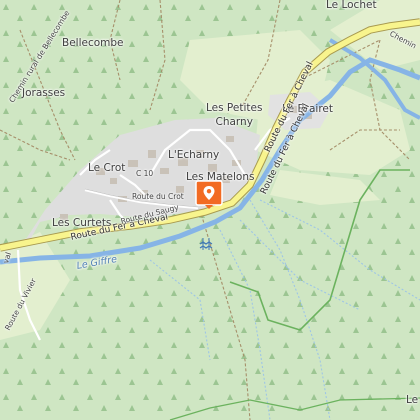 Image resolution: width=420 pixels, height=420 pixels. Describe the element at coordinates (234, 115) in the screenshot. I see `place-label-les-petites-charny: Les Petites Charny` at that location.